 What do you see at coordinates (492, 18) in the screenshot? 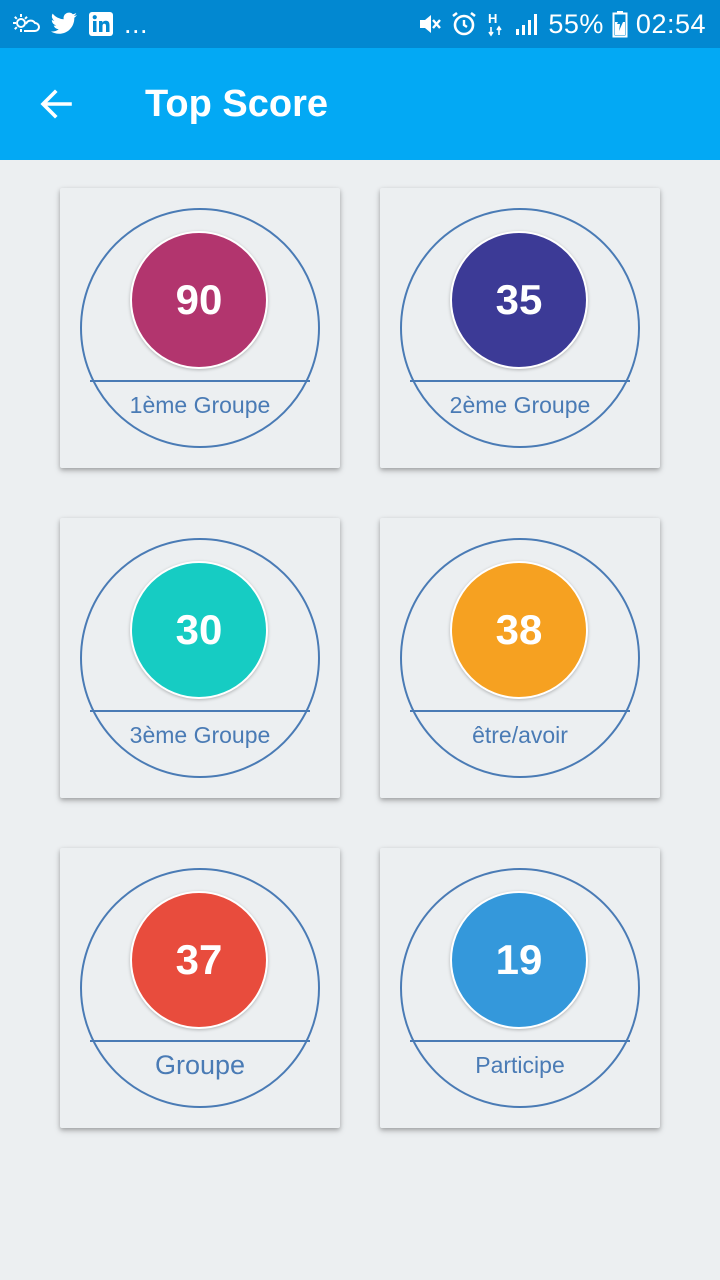
I see `svg-text: H` at bounding box center [492, 18].